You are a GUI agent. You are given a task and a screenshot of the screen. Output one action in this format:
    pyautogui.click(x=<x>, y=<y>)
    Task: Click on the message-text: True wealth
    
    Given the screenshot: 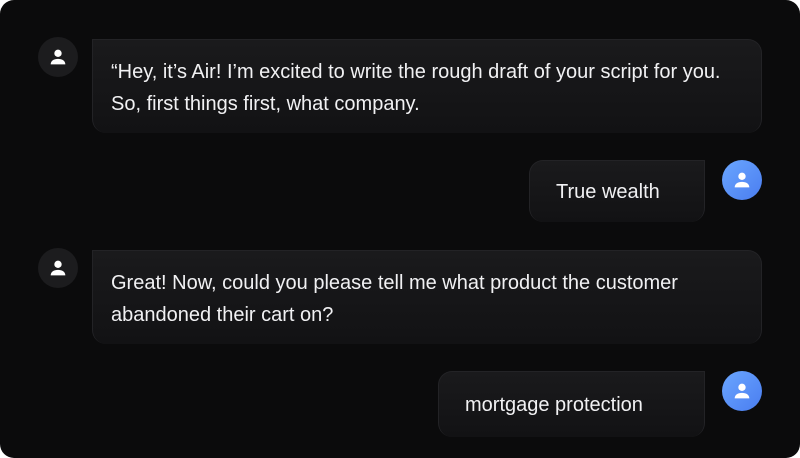 What is the action you would take?
    pyautogui.click(x=608, y=192)
    